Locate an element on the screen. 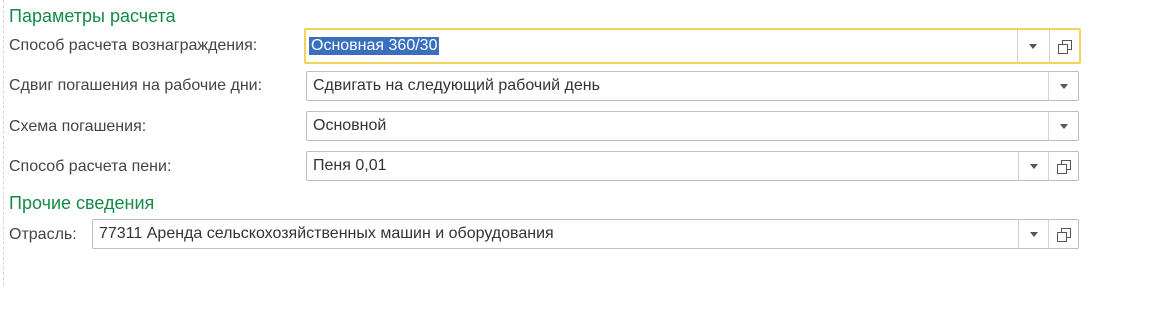 The image size is (1165, 310). repayment-scheme-field: Основной is located at coordinates (692, 126).